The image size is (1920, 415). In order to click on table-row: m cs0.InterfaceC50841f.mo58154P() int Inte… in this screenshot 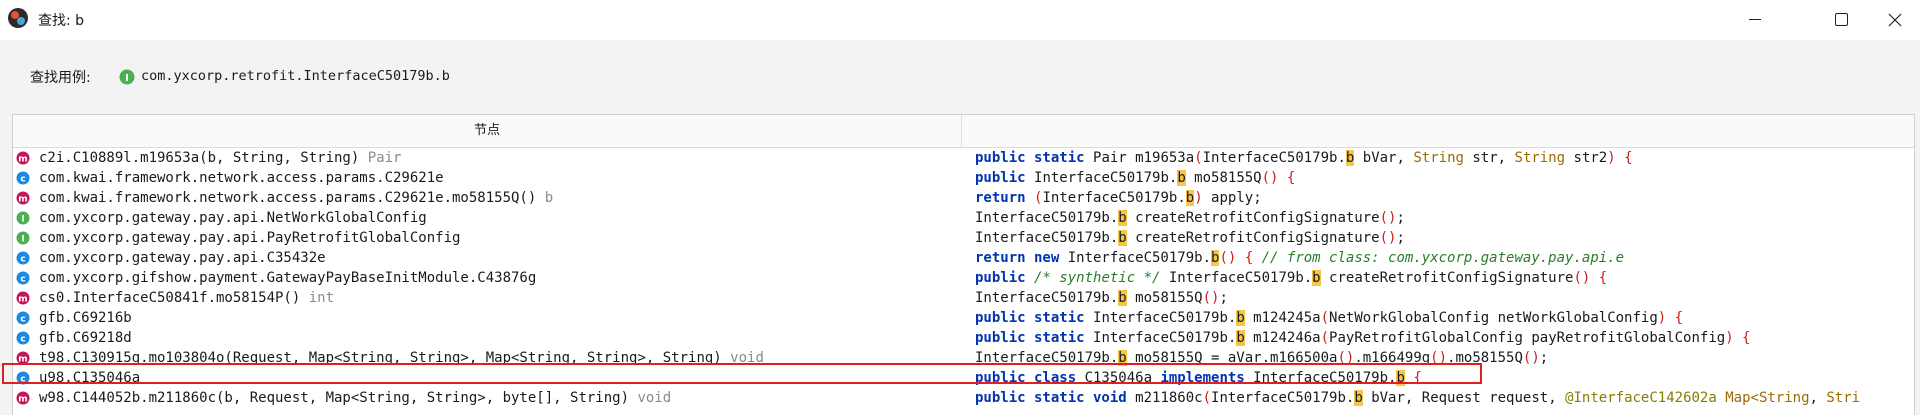, I will do `click(963, 298)`.